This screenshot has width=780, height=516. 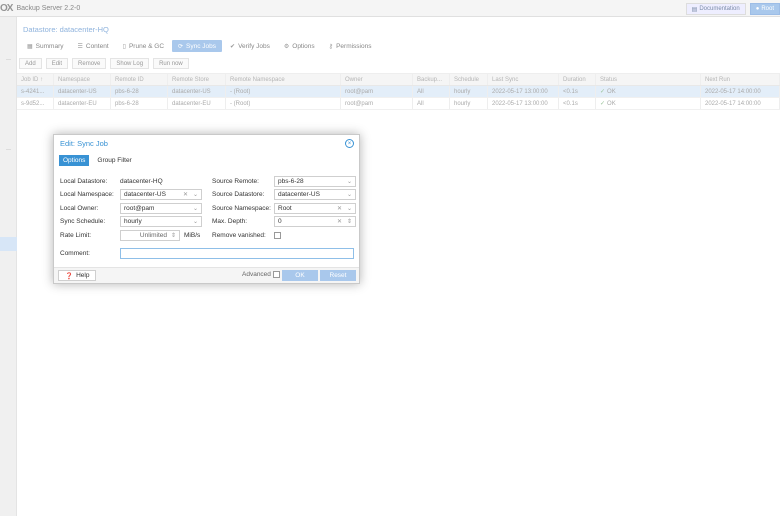 I want to click on table-cell: 2022-05-17 13:00:00, so click(x=523, y=103).